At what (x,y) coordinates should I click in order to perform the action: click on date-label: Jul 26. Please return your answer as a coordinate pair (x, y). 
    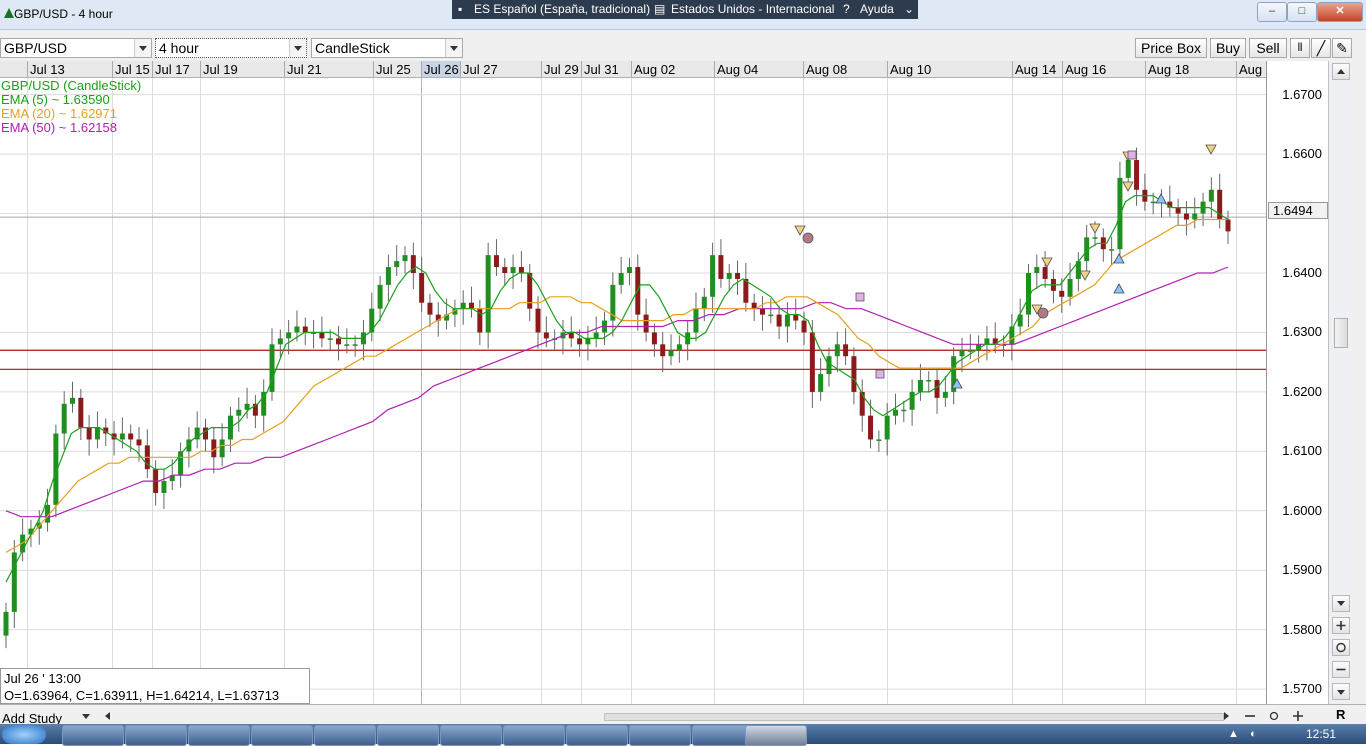
    Looking at the image, I should click on (441, 69).